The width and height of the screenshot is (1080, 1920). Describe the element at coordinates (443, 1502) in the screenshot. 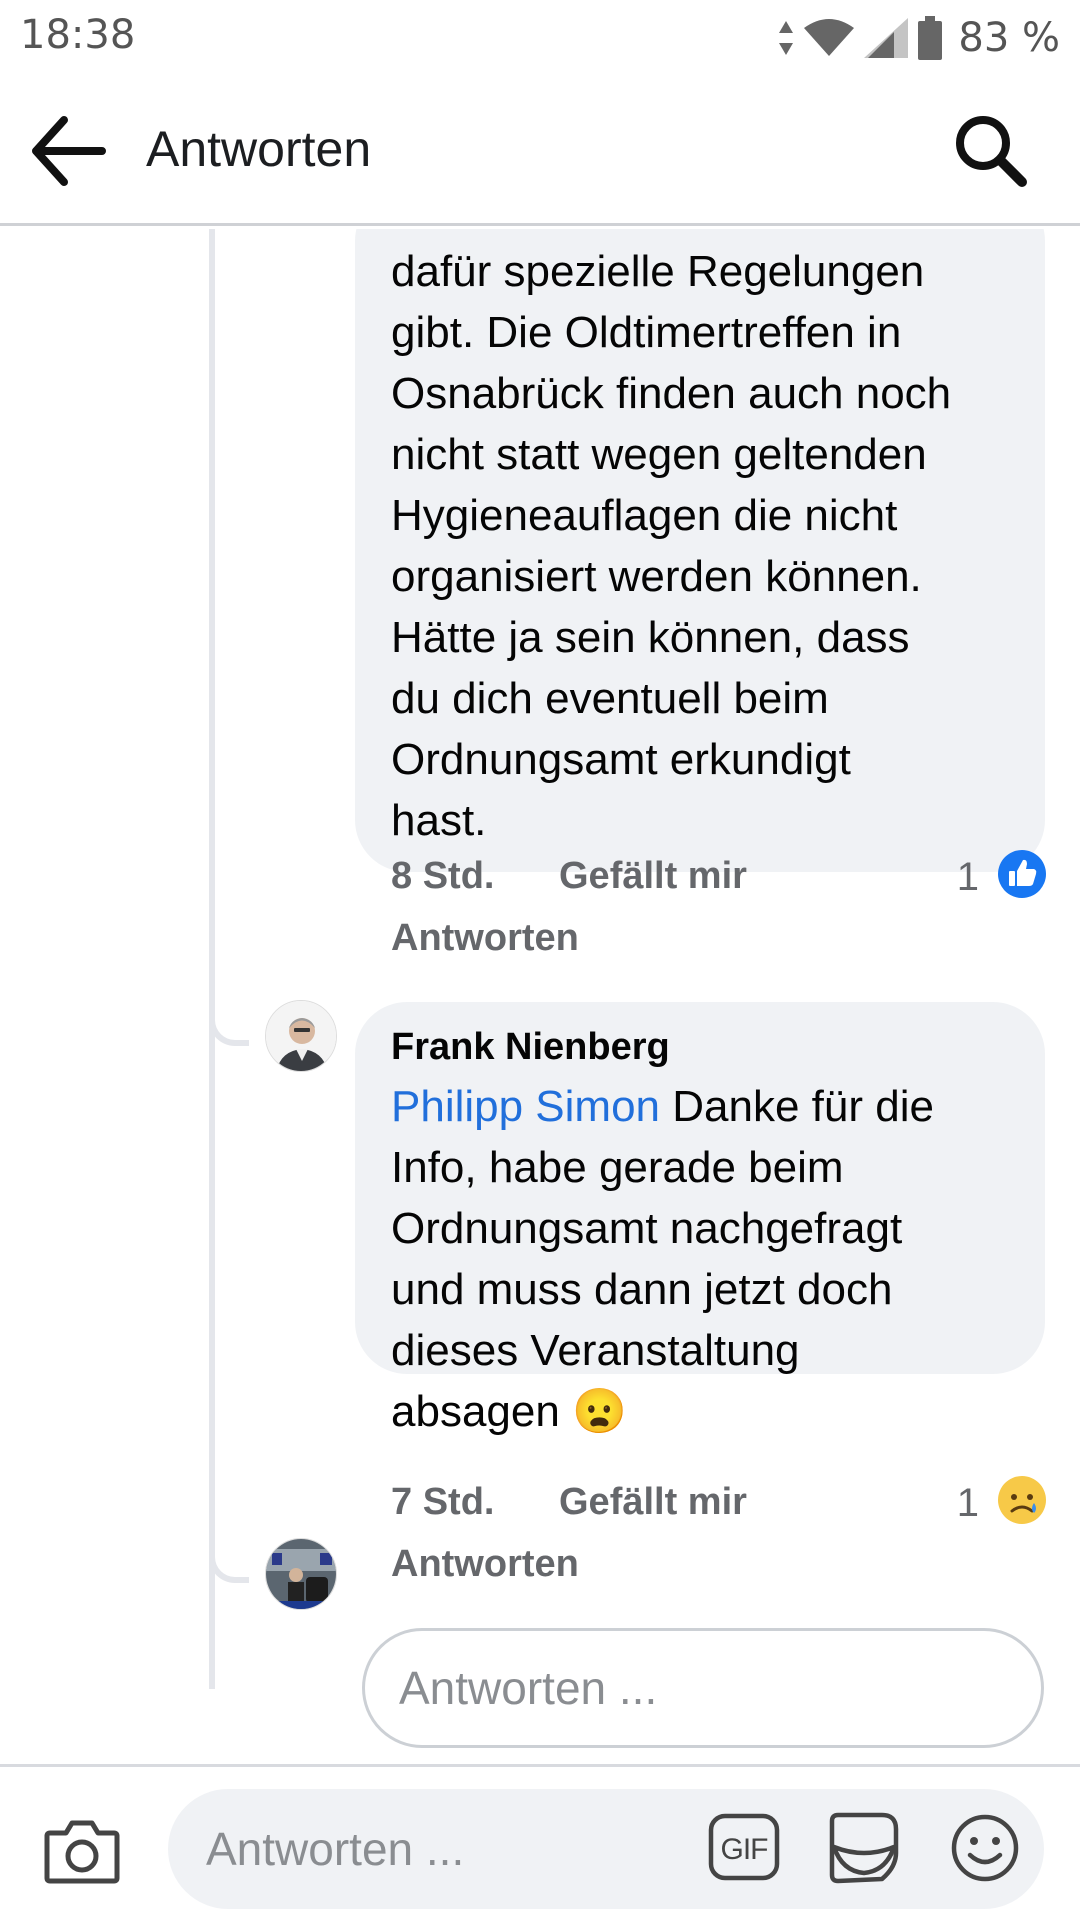

I see `comment-time: 7 Std.` at that location.